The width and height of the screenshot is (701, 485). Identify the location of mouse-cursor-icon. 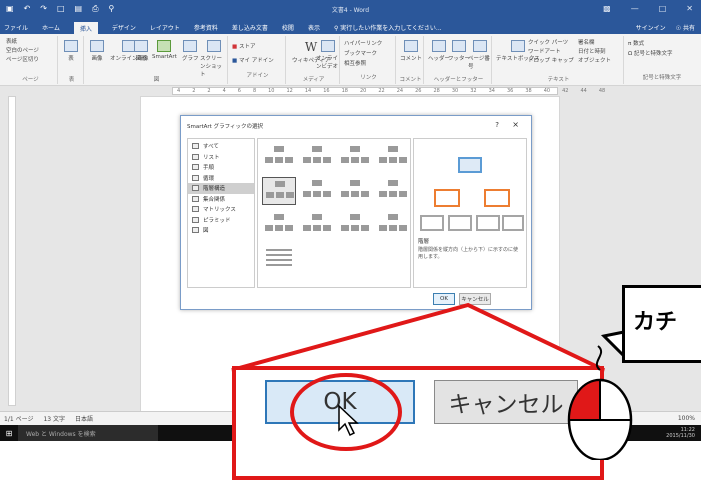
(348, 420).